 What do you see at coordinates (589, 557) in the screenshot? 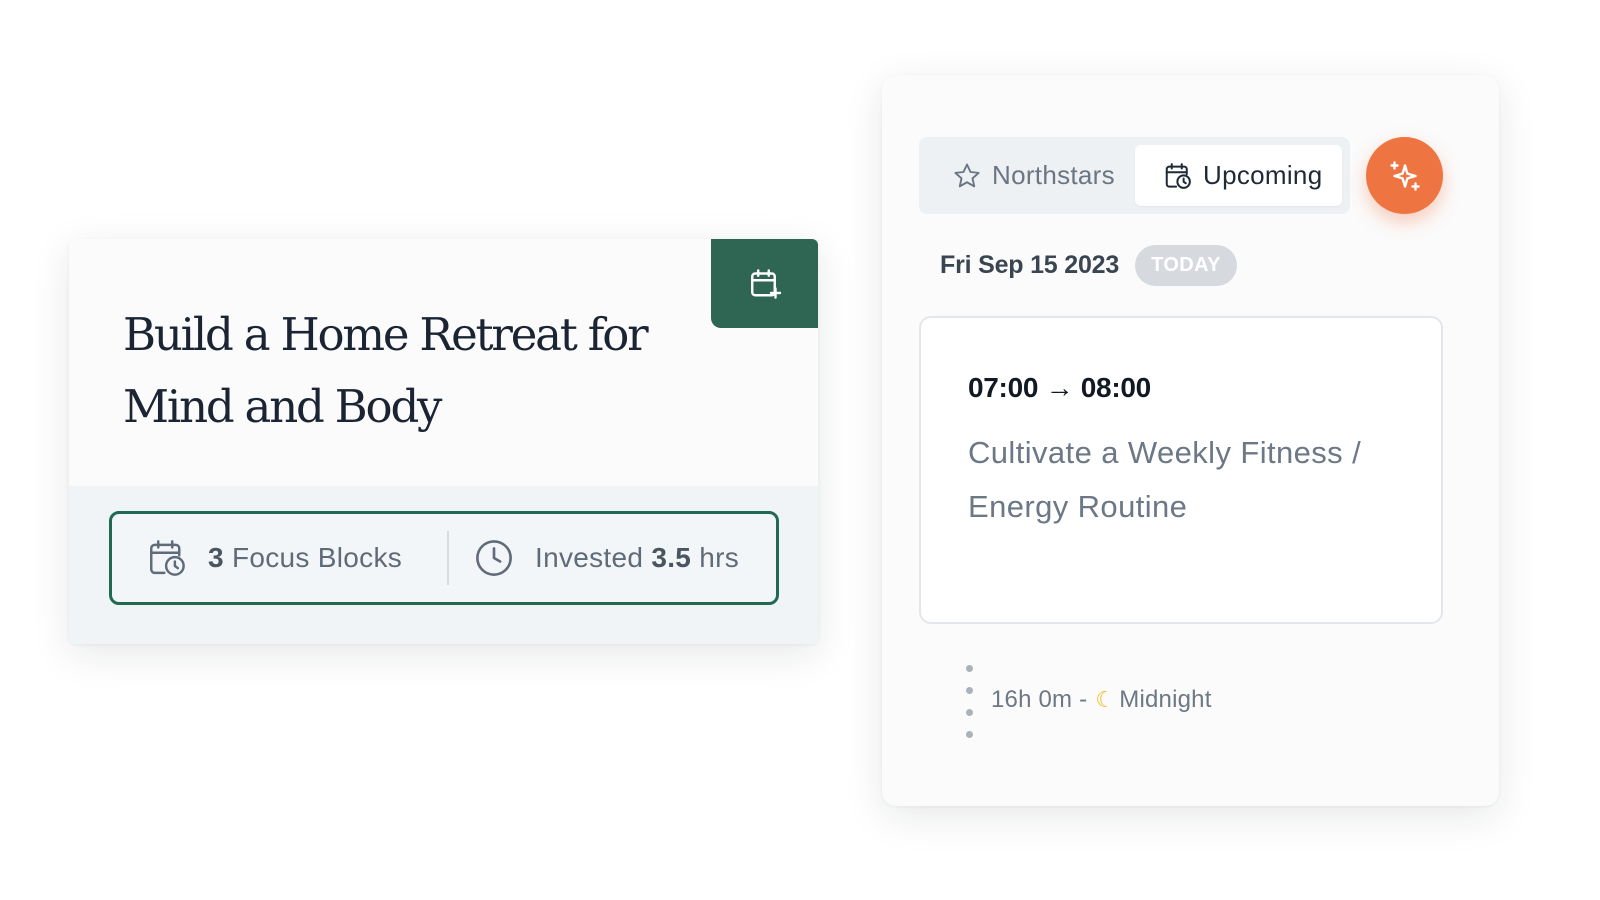
I see `invested-prefix: Invested` at bounding box center [589, 557].